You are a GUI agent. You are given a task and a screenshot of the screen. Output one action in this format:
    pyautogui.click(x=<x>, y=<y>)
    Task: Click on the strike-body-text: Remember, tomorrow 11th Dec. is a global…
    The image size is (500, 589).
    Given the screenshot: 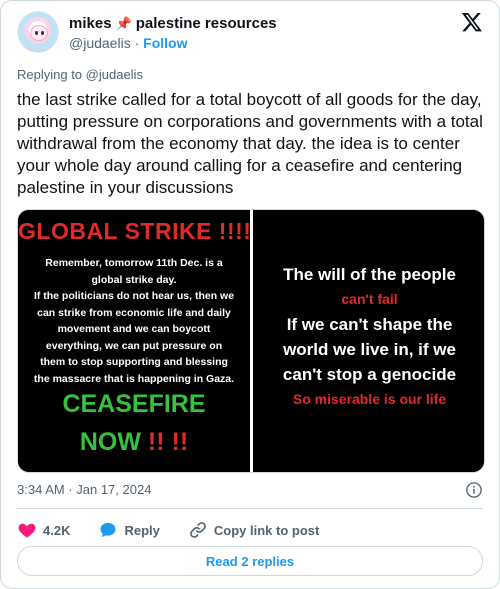 What is the action you would take?
    pyautogui.click(x=134, y=321)
    